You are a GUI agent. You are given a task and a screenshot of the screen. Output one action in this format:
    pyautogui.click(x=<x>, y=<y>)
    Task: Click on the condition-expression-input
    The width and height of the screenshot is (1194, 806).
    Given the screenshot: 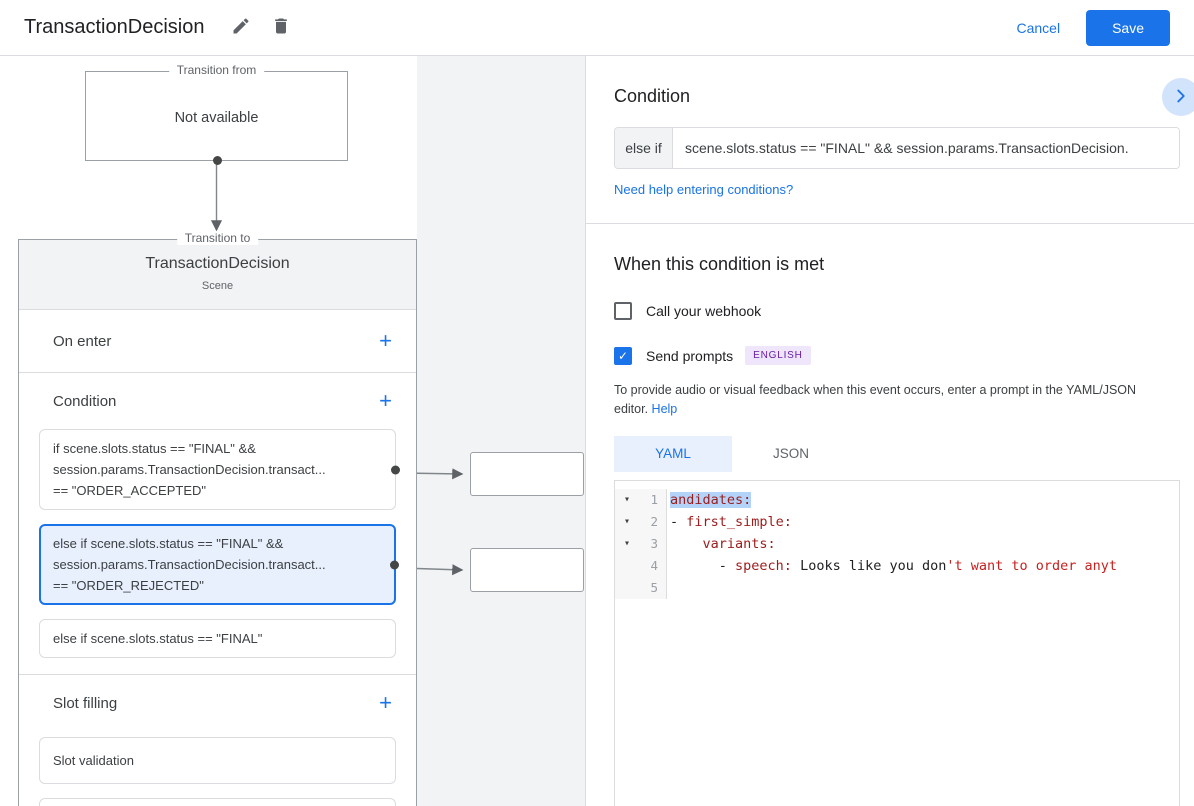 What is the action you would take?
    pyautogui.click(x=926, y=148)
    